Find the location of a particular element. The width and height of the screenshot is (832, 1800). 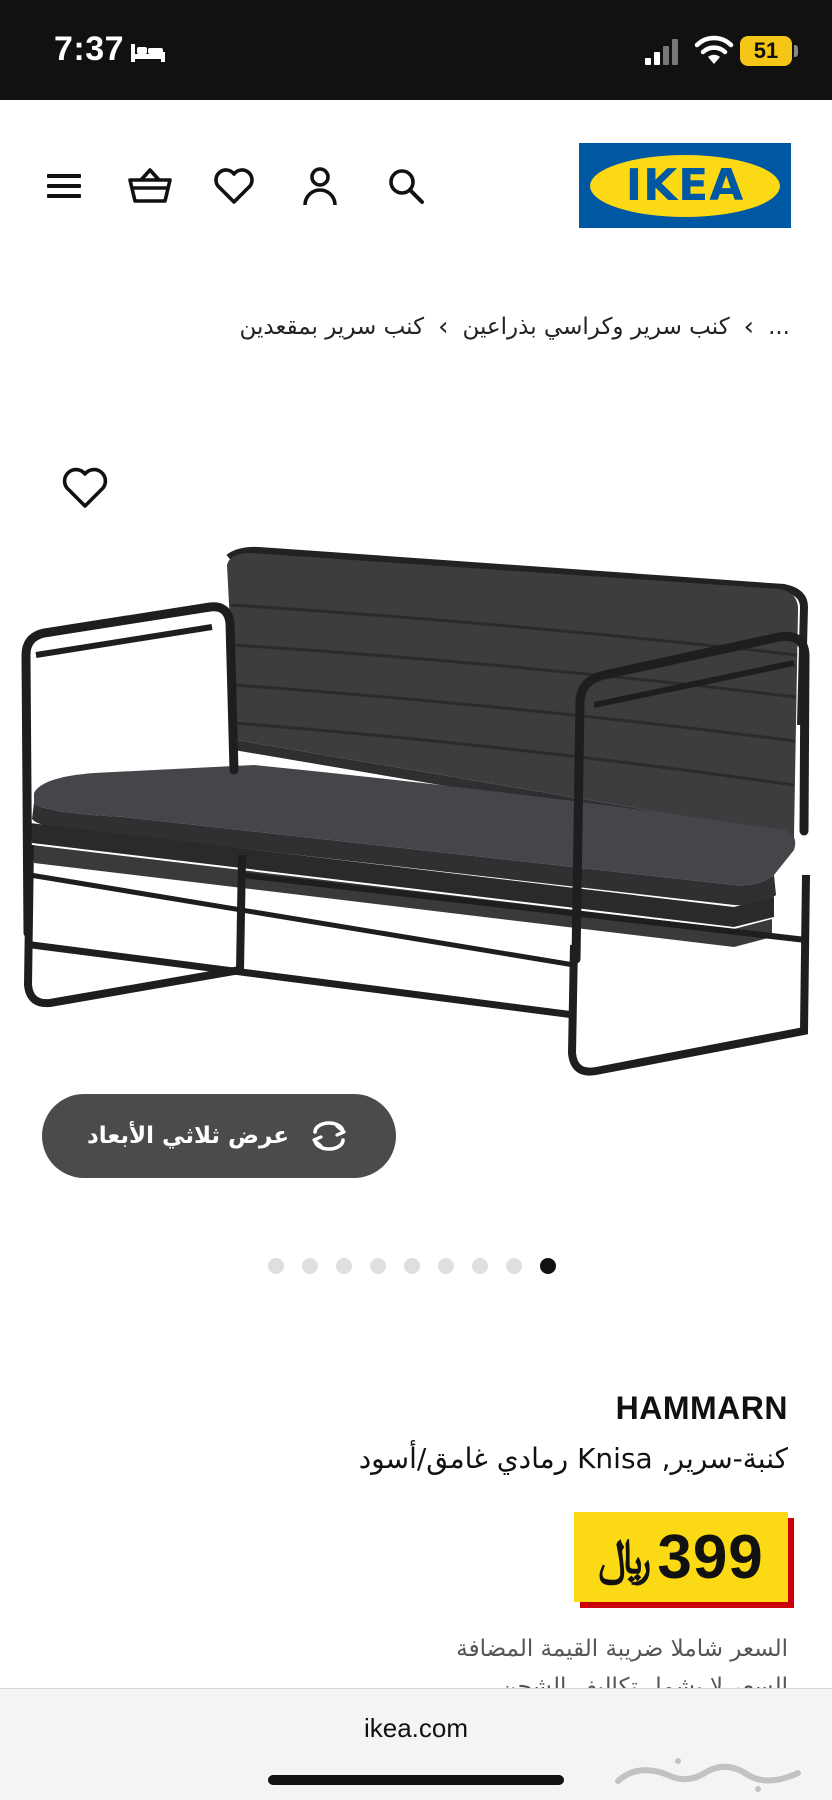

breadcrumb-item-two-seat-sofa-beds: كنب سرير بمقعدين is located at coordinates (332, 327).